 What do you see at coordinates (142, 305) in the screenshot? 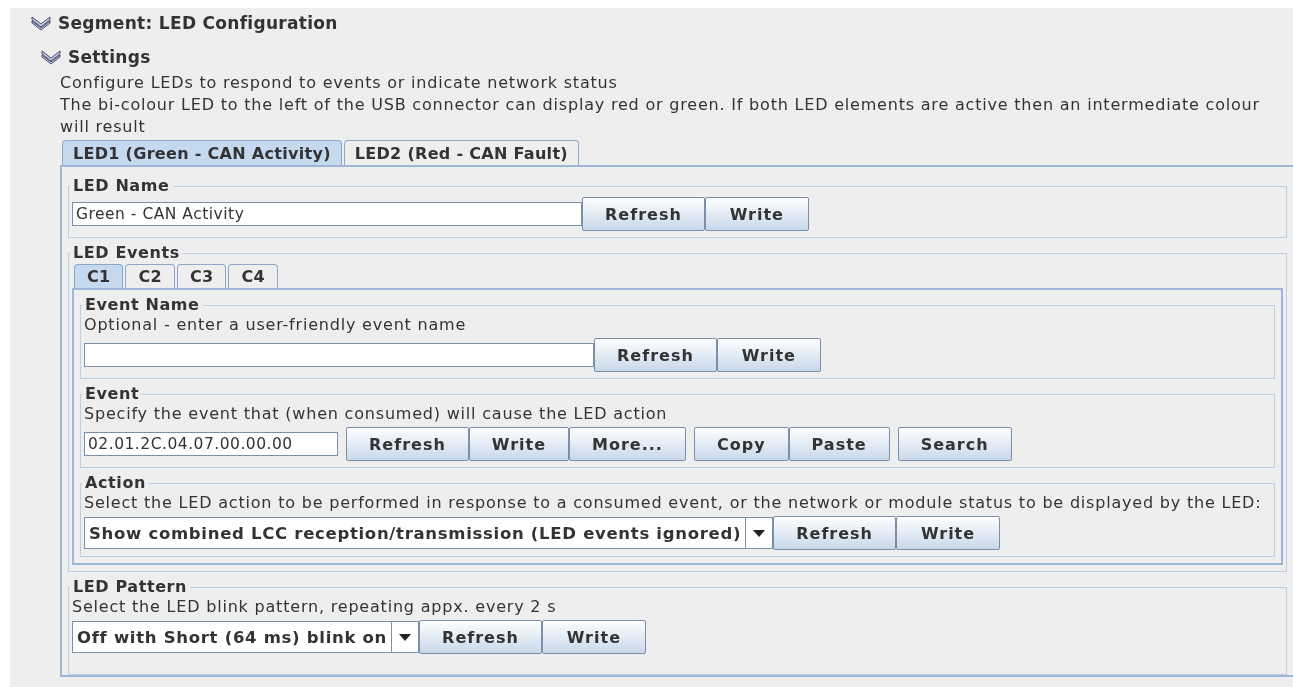
I see `group-title: Event Name` at bounding box center [142, 305].